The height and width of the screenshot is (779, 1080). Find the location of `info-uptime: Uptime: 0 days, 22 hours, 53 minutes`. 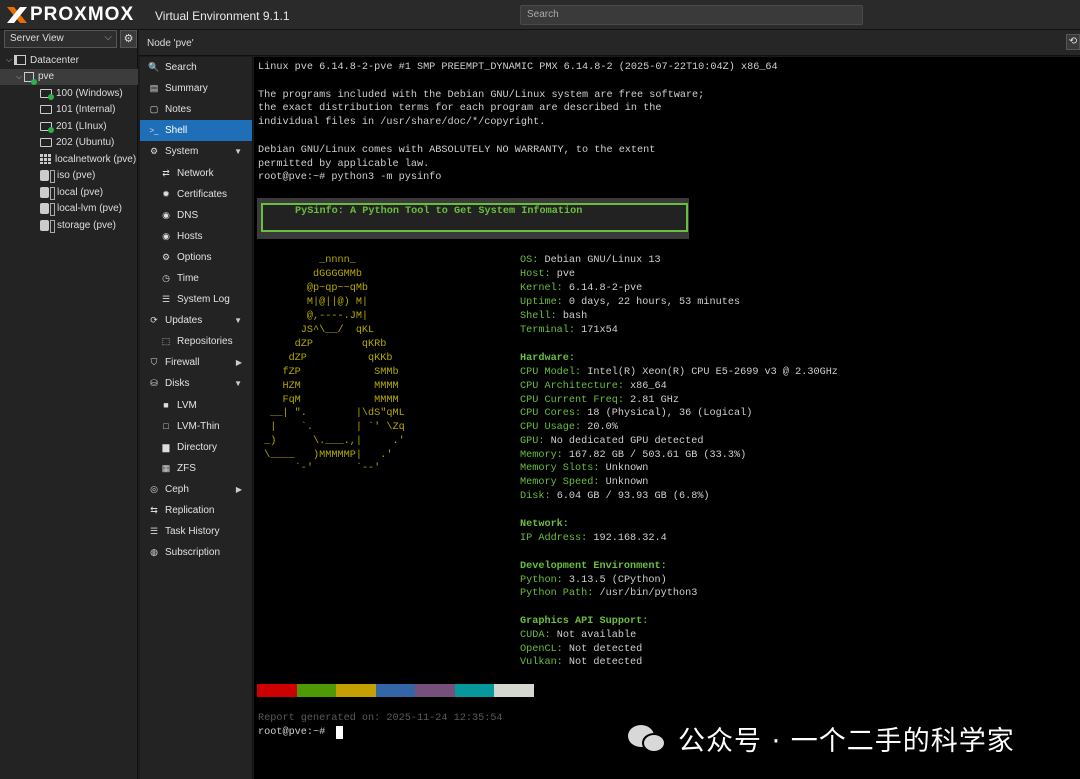

info-uptime: Uptime: 0 days, 22 hours, 53 minutes is located at coordinates (630, 302).